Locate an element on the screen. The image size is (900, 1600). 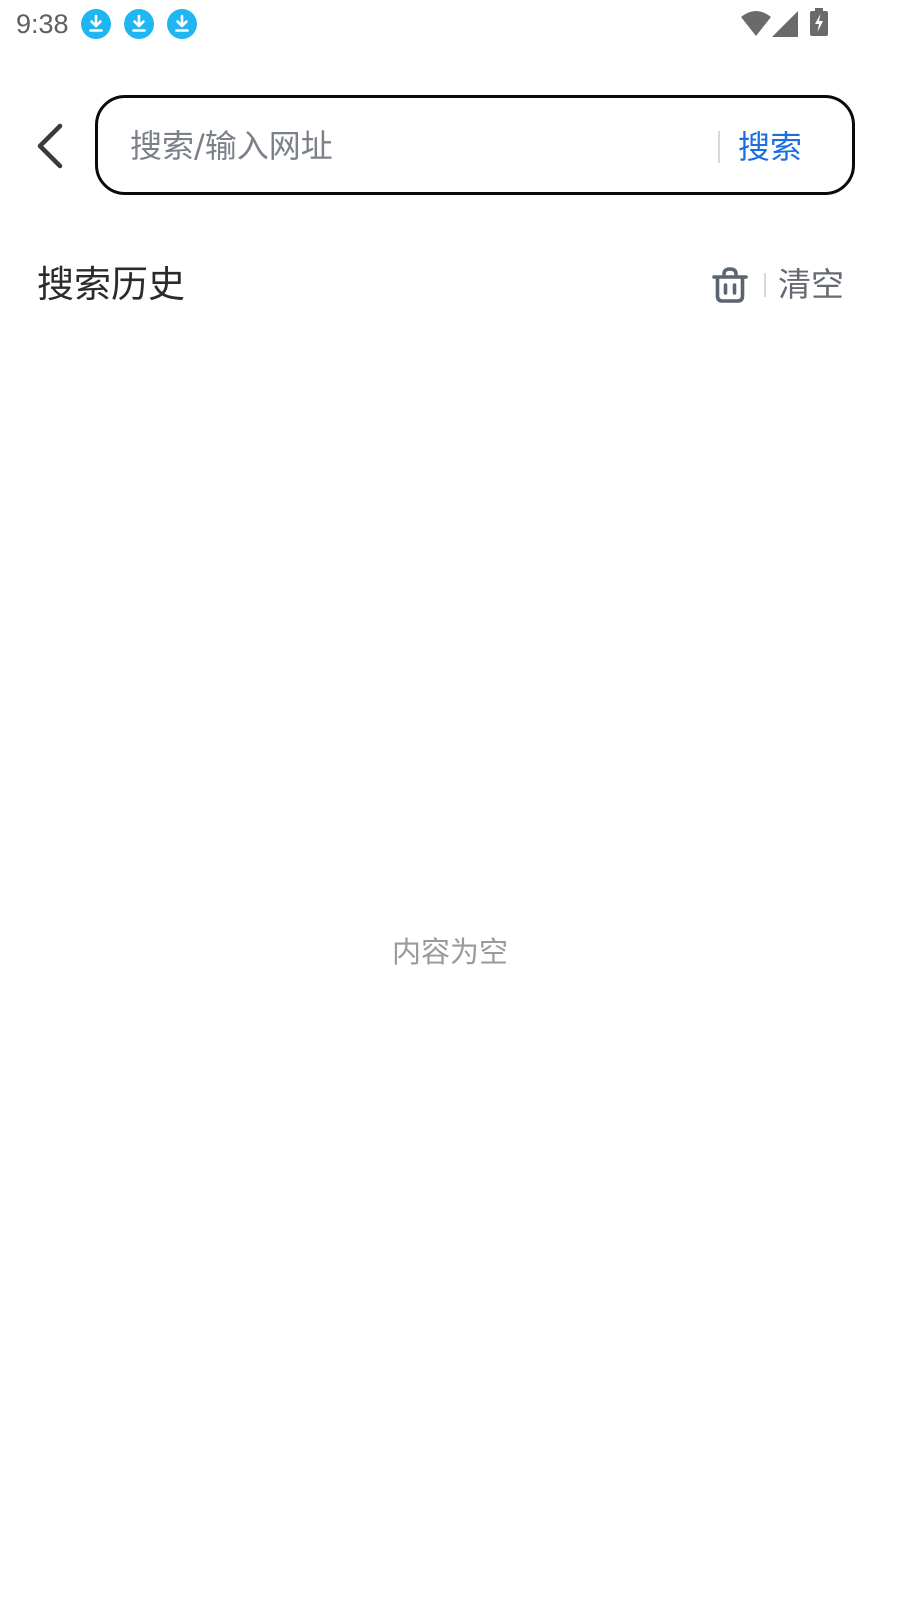
search-divider is located at coordinates (719, 147).